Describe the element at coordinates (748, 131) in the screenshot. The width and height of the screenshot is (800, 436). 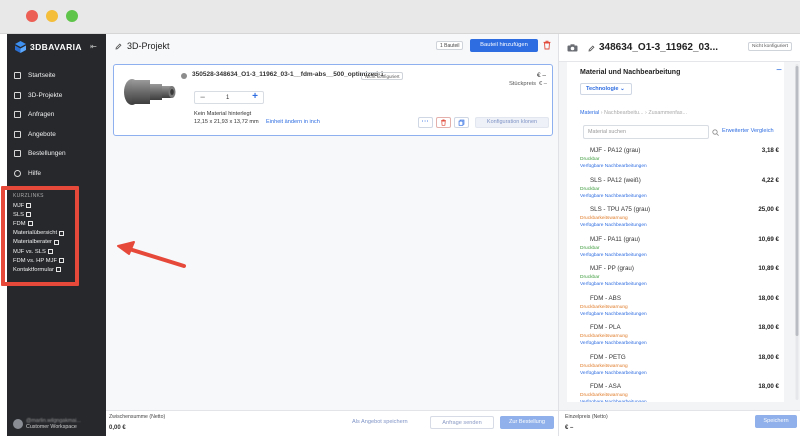
I see `advanced-compare-link: Erweiterter Vergleich` at that location.